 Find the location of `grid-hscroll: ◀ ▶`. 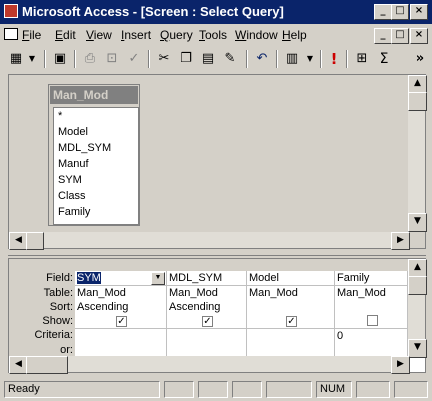

grid-hscroll: ◀ ▶ is located at coordinates (209, 365).